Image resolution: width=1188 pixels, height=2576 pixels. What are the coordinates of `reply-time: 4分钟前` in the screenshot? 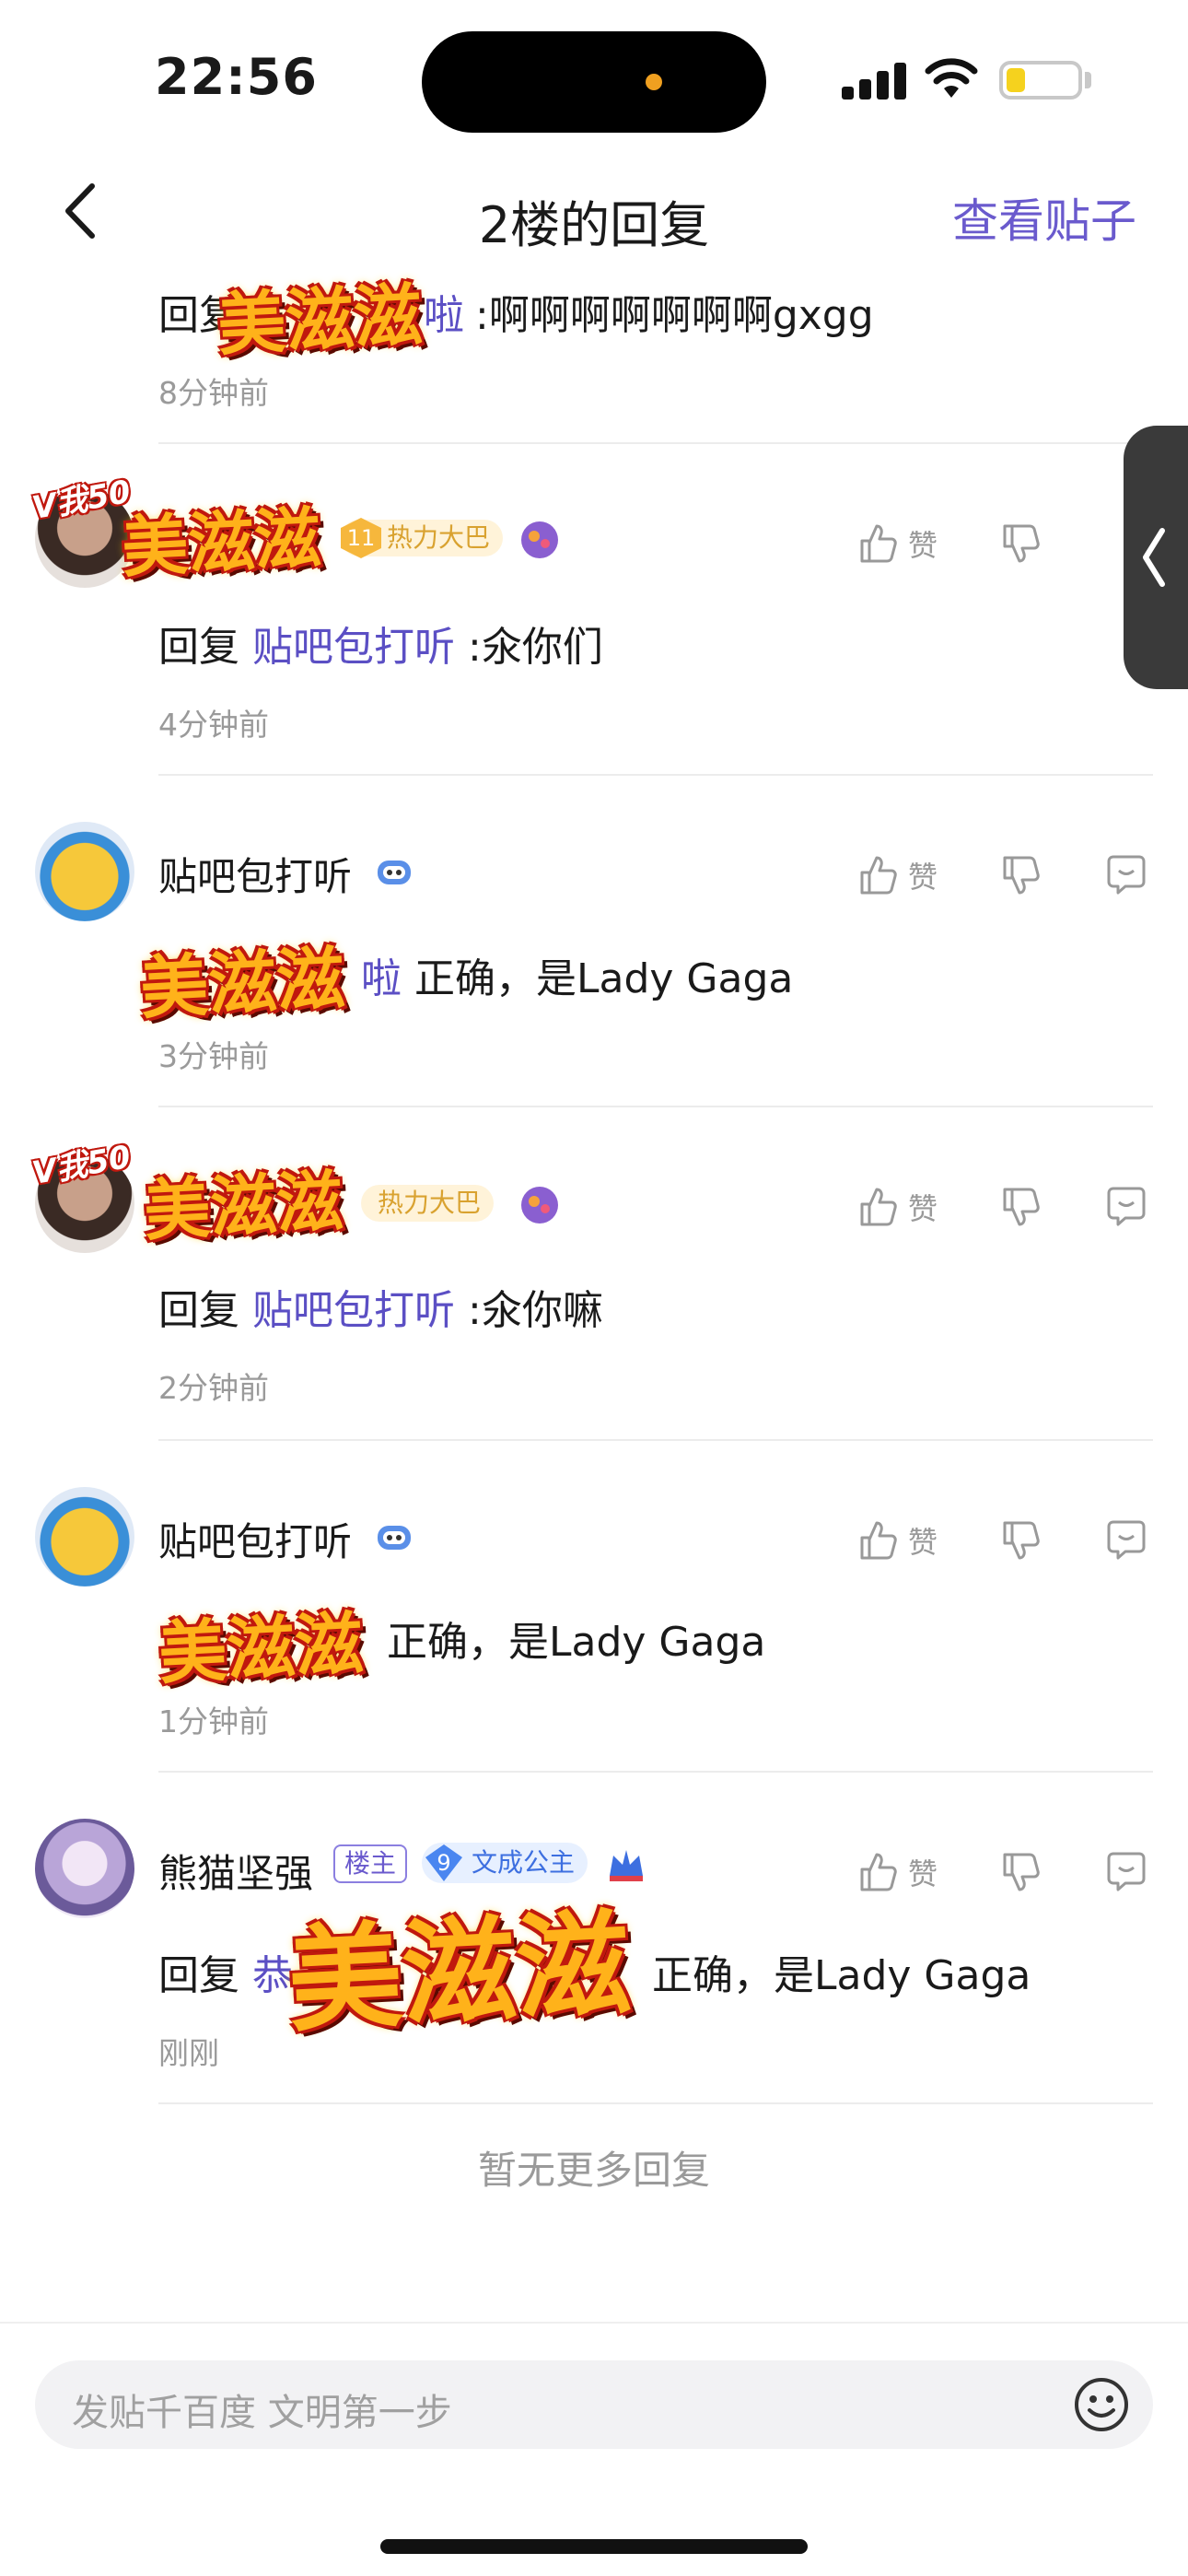 It's located at (213, 725).